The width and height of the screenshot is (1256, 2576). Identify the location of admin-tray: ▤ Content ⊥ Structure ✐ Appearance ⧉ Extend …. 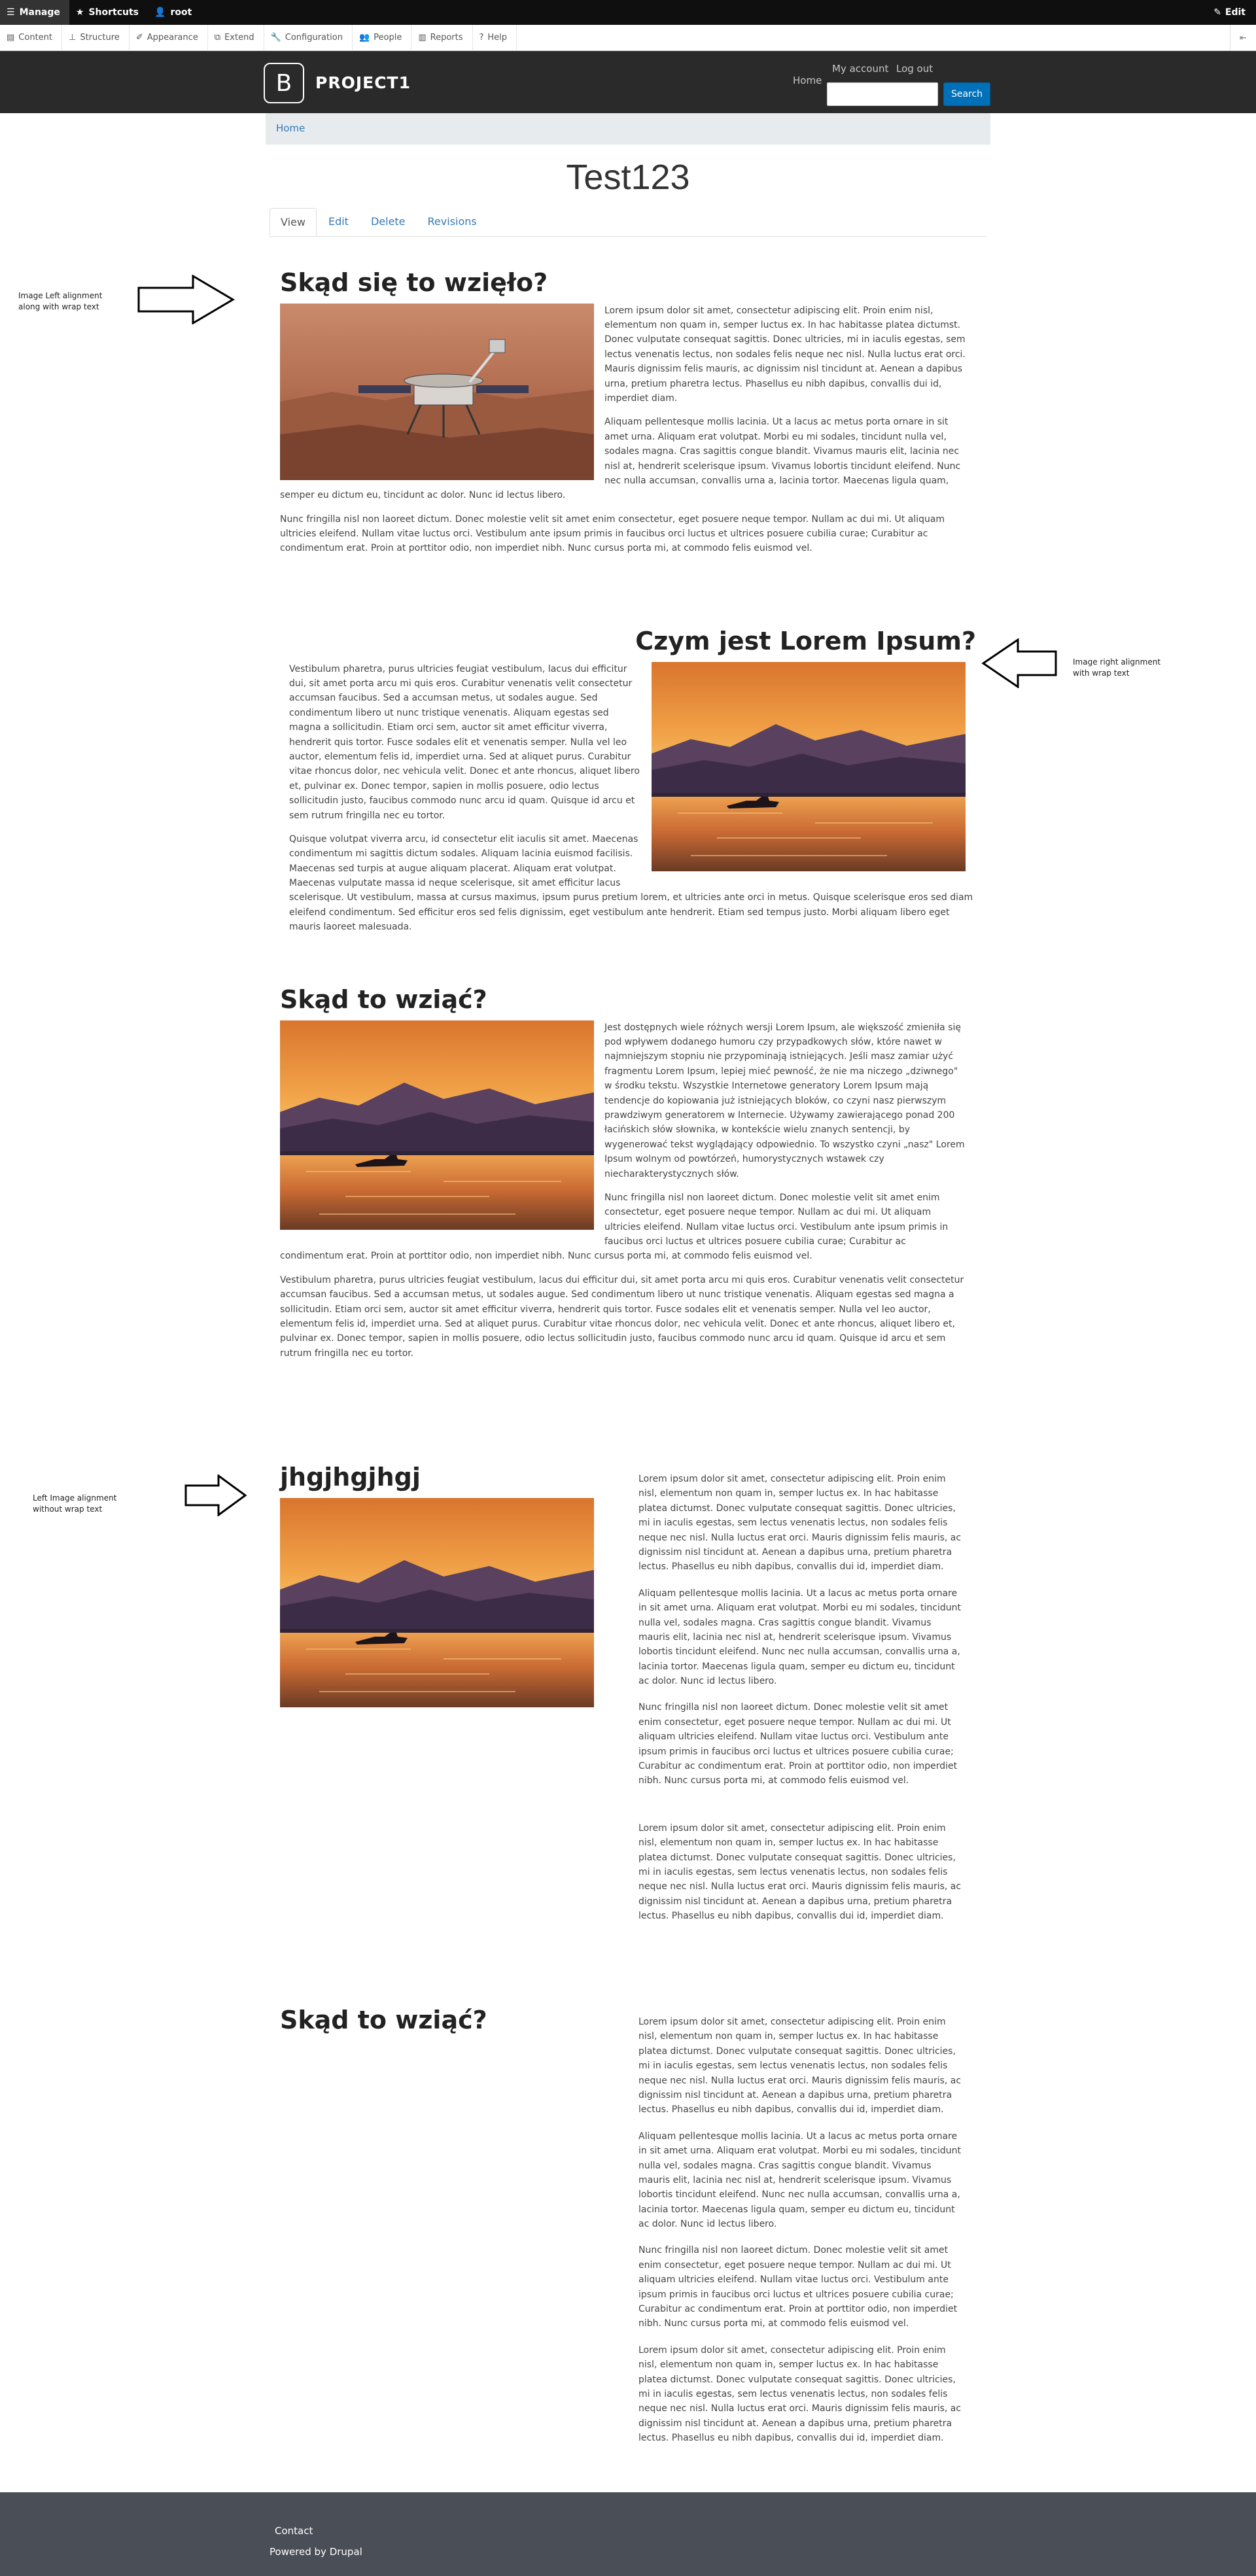
(628, 37).